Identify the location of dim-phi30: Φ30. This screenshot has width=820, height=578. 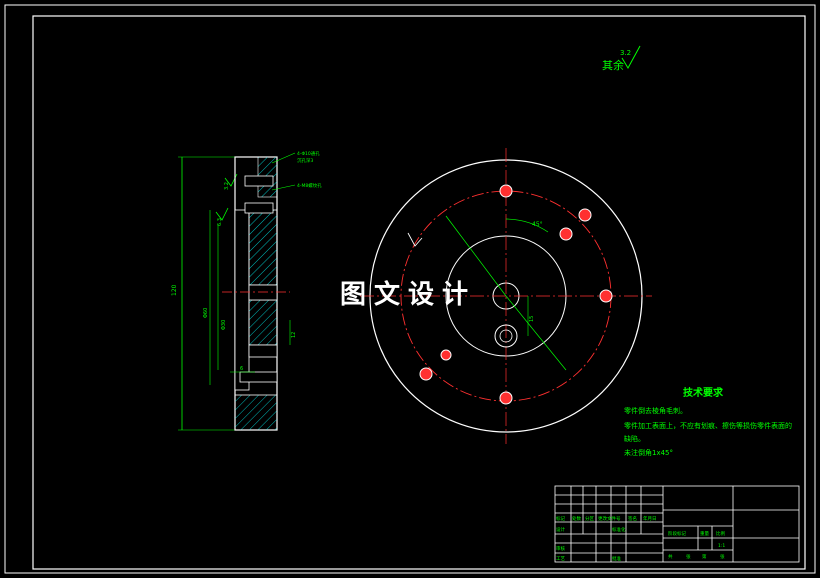
(224, 325).